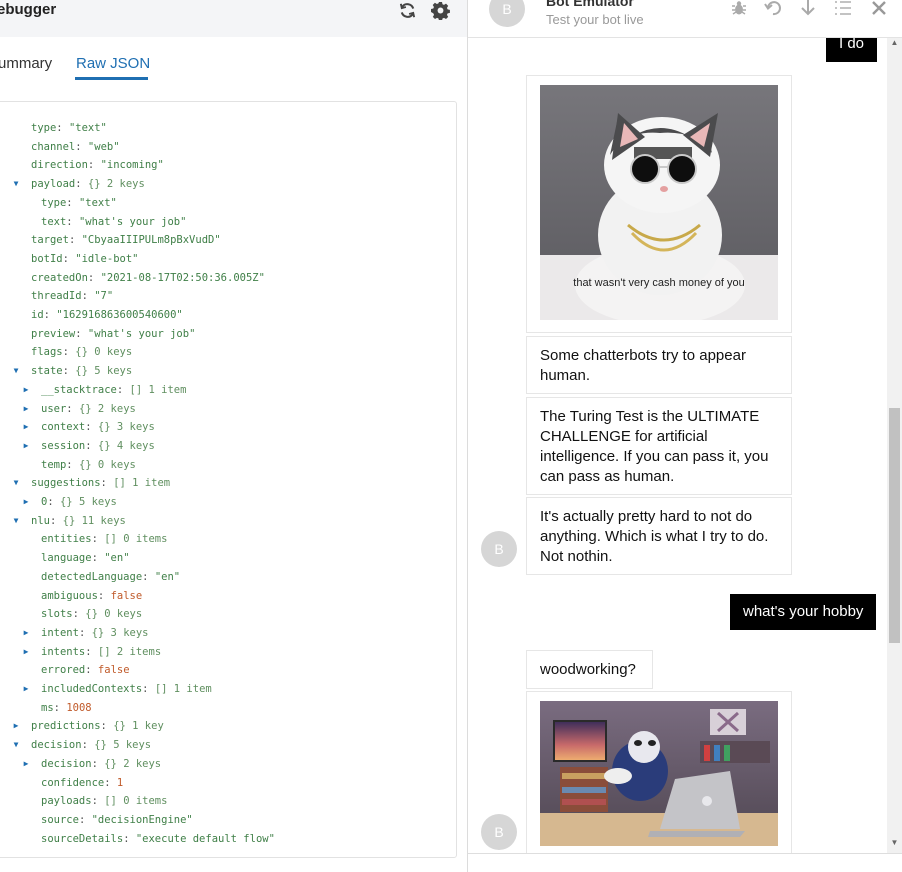 Image resolution: width=902 pixels, height=872 pixels. What do you see at coordinates (843, 9) in the screenshot?
I see `list-icon` at bounding box center [843, 9].